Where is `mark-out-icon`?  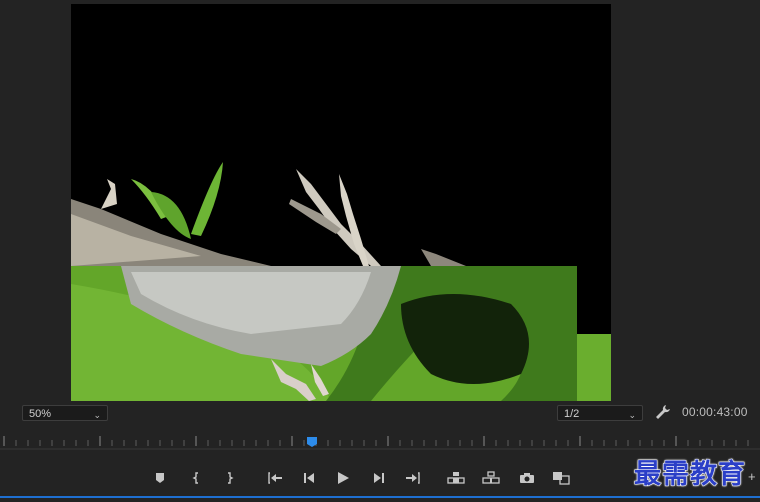 mark-out-icon is located at coordinates (231, 478).